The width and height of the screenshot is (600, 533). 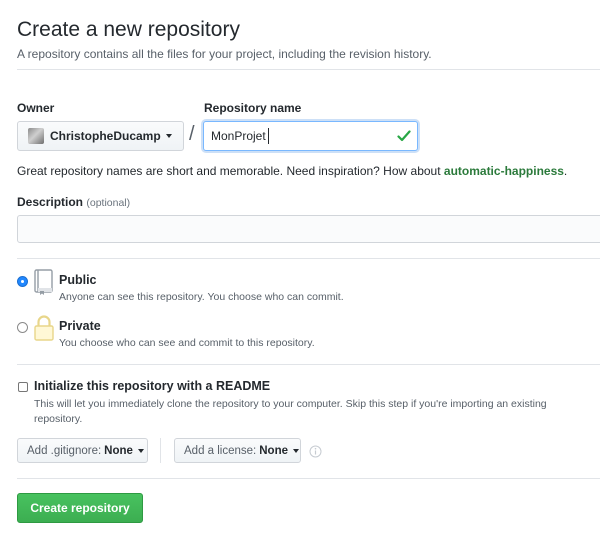 I want to click on create-repository-button: Create repository, so click(x=80, y=508).